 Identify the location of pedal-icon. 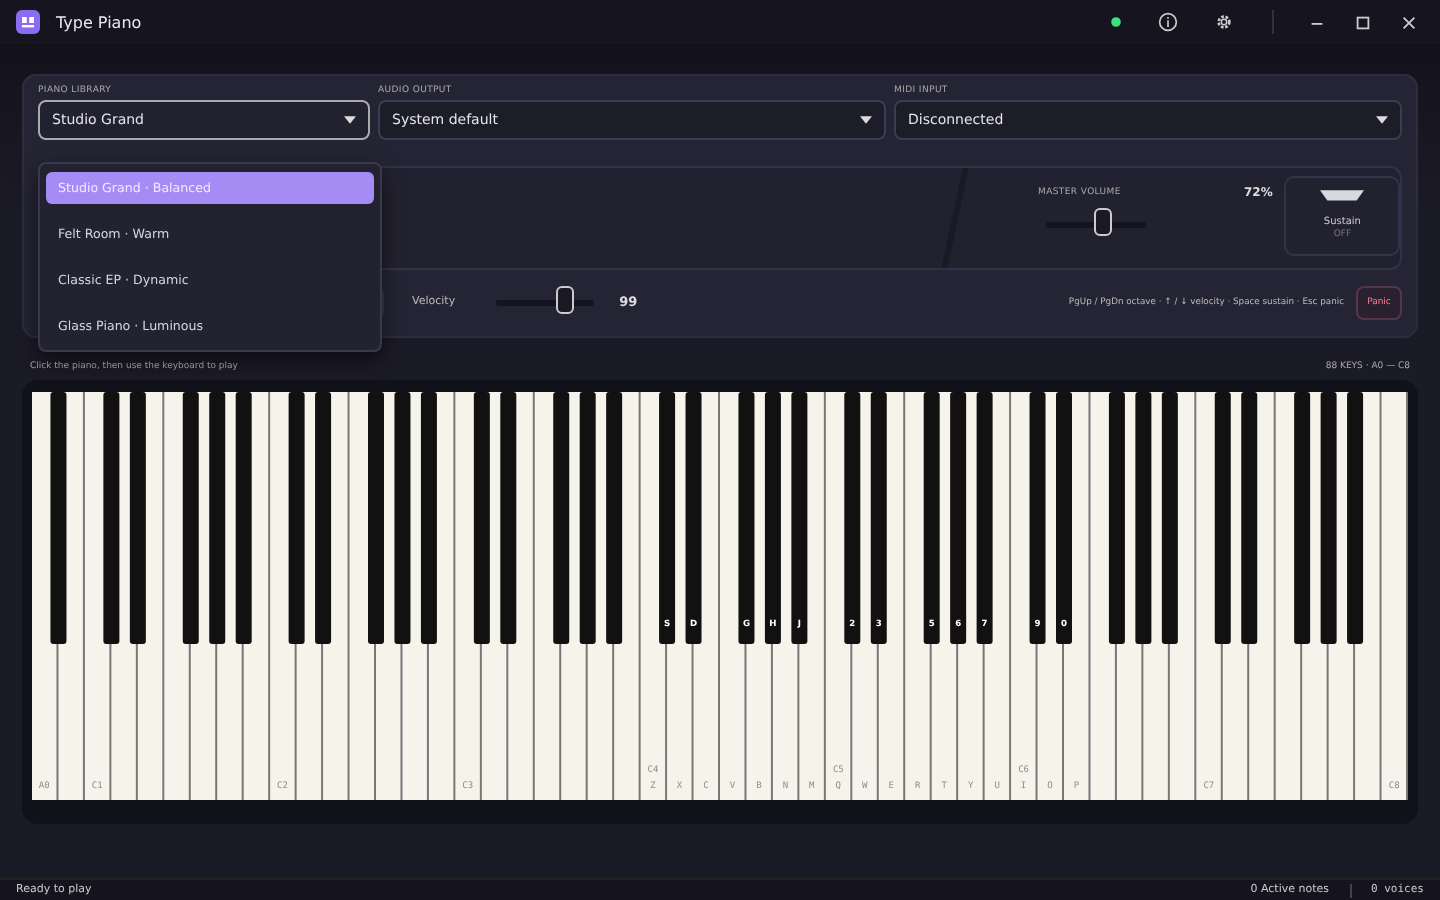
(1342, 196).